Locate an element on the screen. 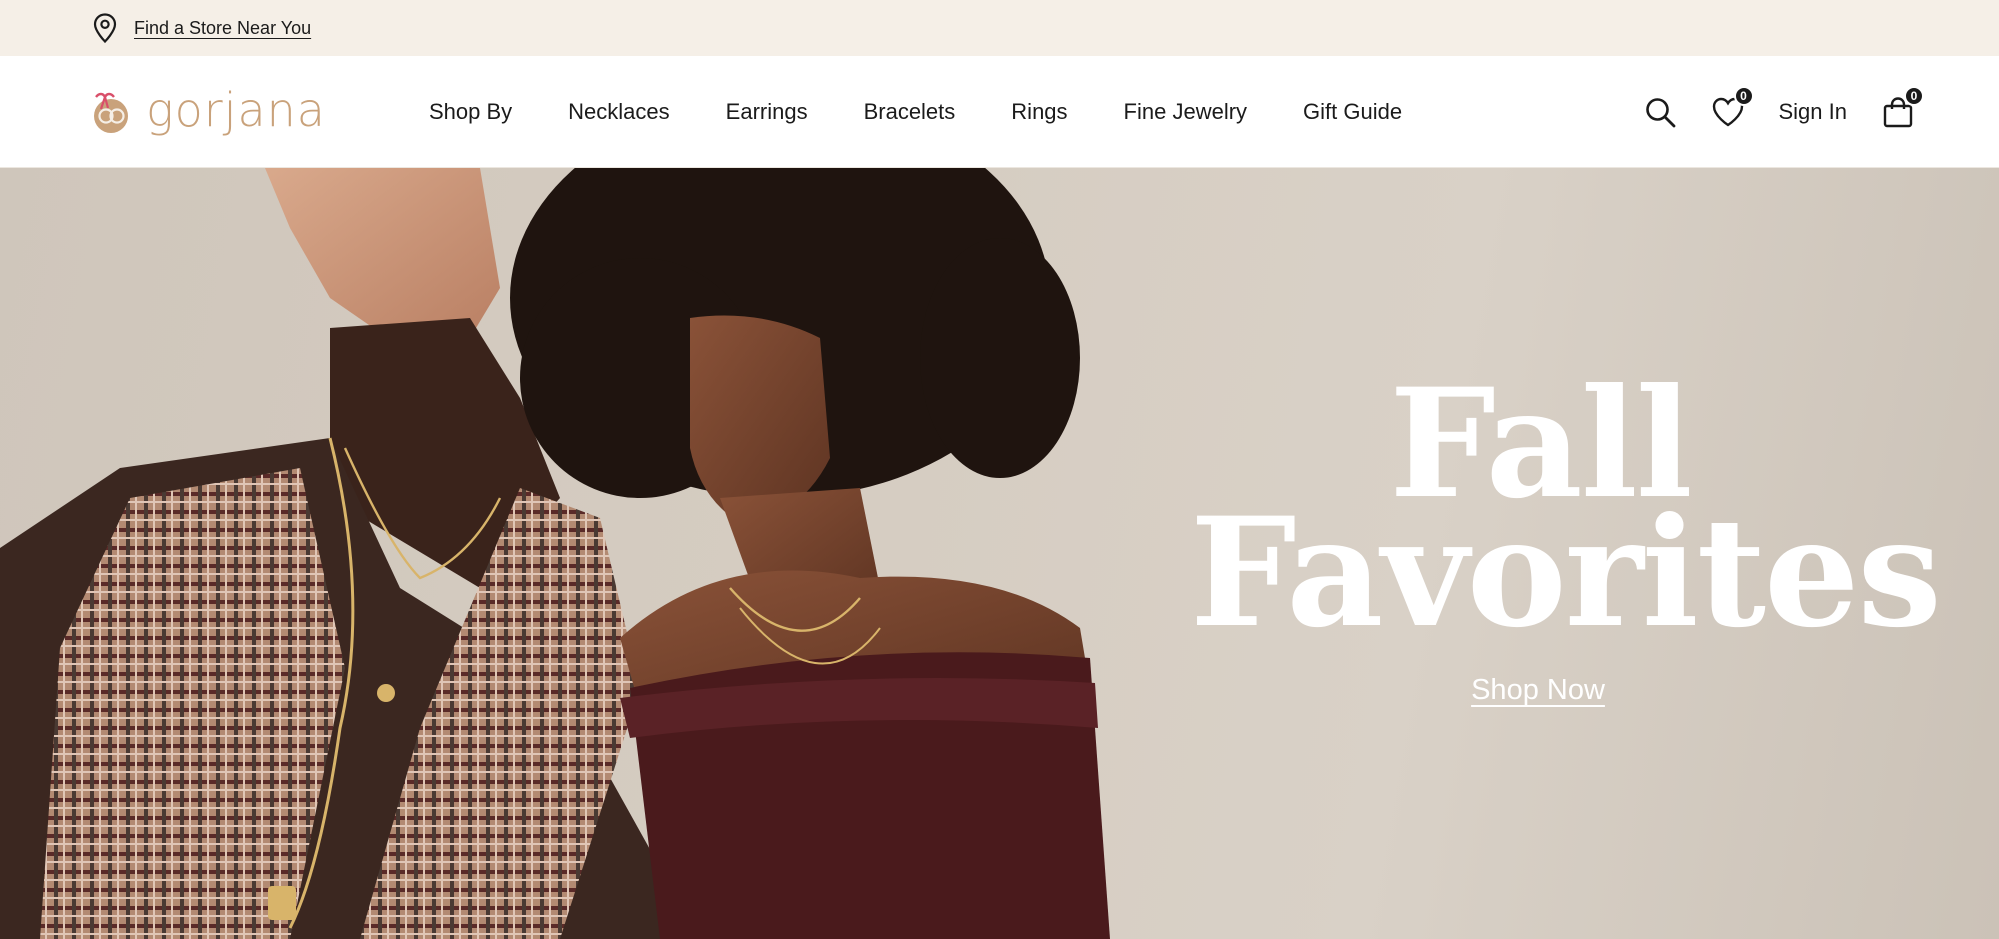 The height and width of the screenshot is (939, 1999). nav-earrings: Earrings is located at coordinates (767, 112).